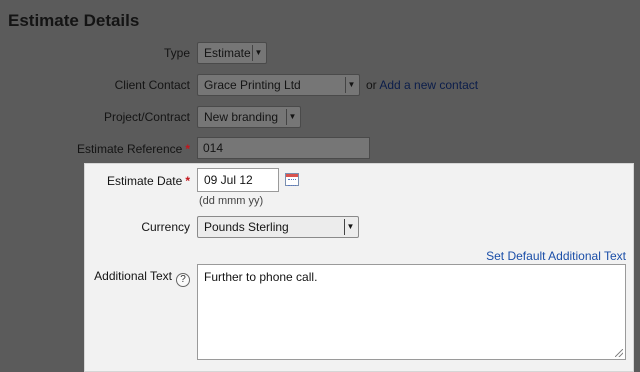 Image resolution: width=640 pixels, height=372 pixels. I want to click on currency-select: Pounds Sterling ▼, so click(278, 227).